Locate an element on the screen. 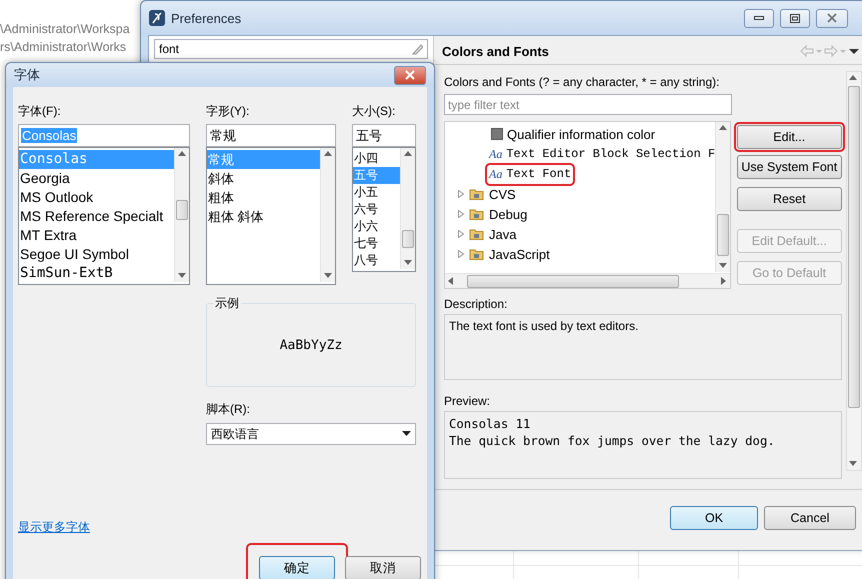 Image resolution: width=862 pixels, height=579 pixels. maximize-icon is located at coordinates (795, 18).